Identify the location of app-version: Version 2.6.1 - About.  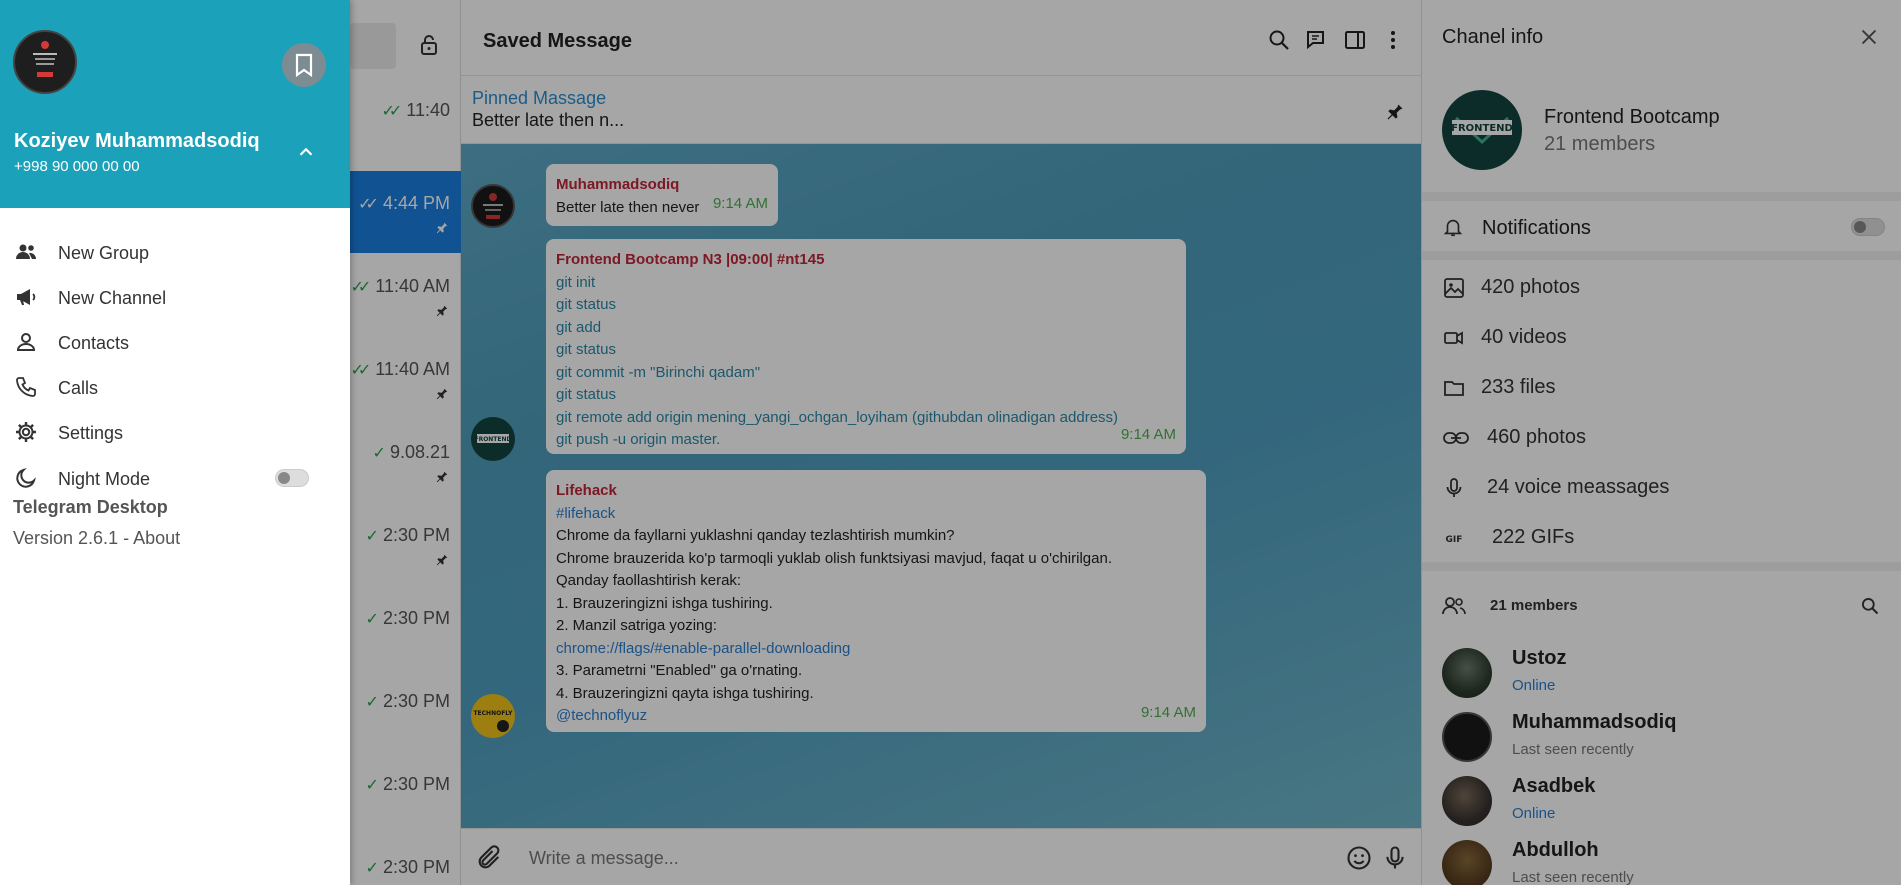
(96, 538).